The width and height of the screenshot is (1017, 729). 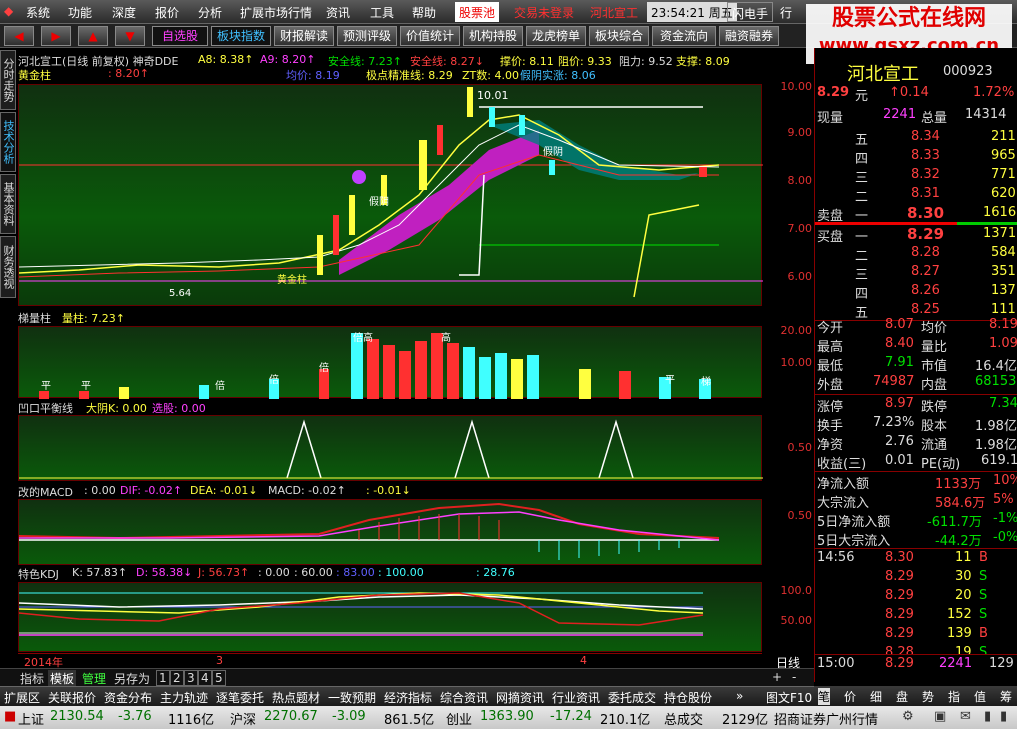 I want to click on stat-label: 最低, so click(x=830, y=366).